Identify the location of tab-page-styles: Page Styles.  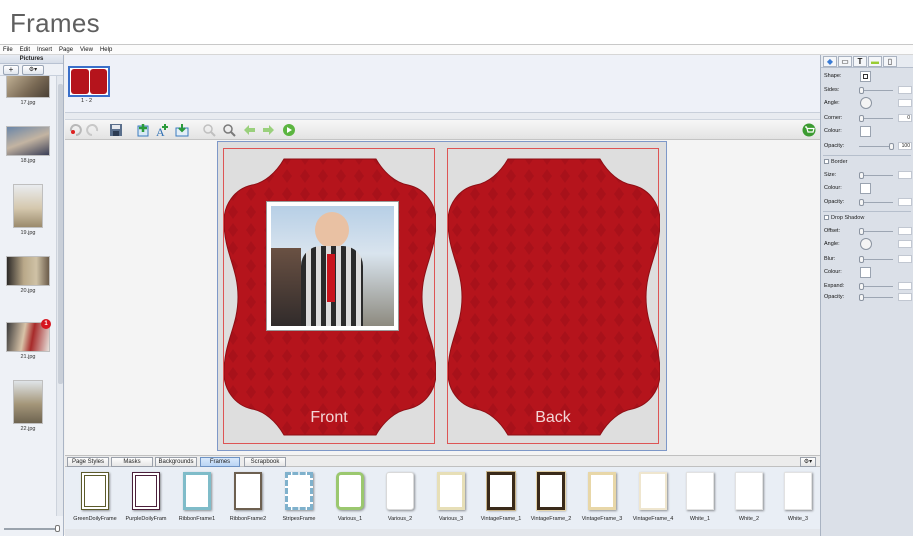
(88, 462).